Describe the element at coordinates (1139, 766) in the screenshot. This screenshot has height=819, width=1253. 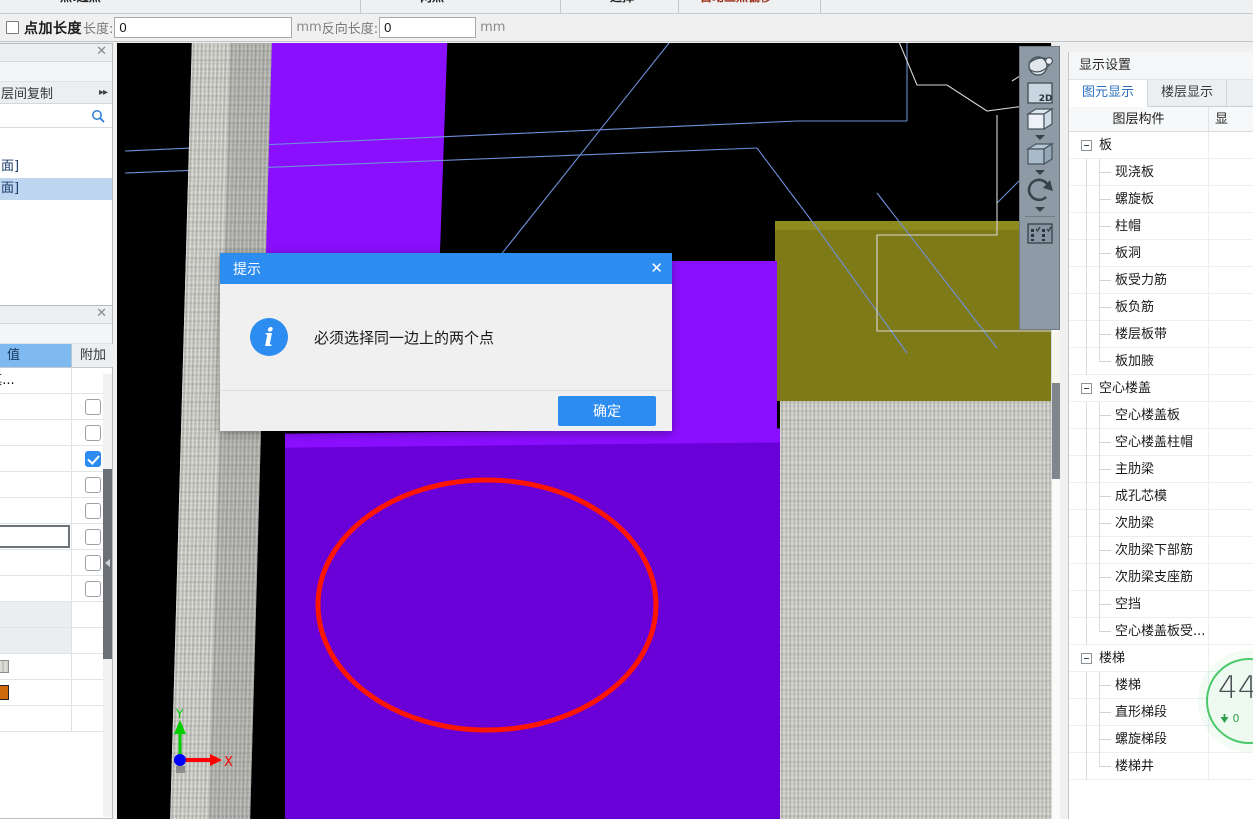
I see `tree-node-item: 楼梯井` at that location.